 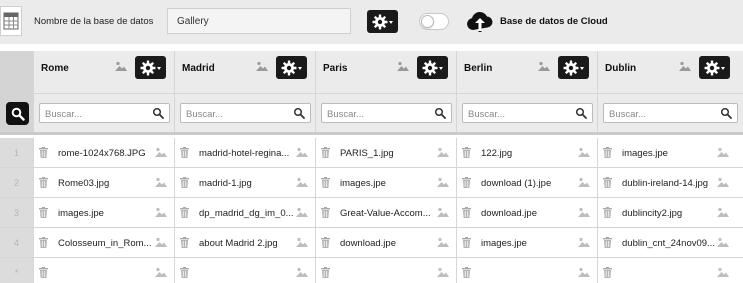 What do you see at coordinates (386, 153) in the screenshot?
I see `table-cell: PARIS_1.jpg` at bounding box center [386, 153].